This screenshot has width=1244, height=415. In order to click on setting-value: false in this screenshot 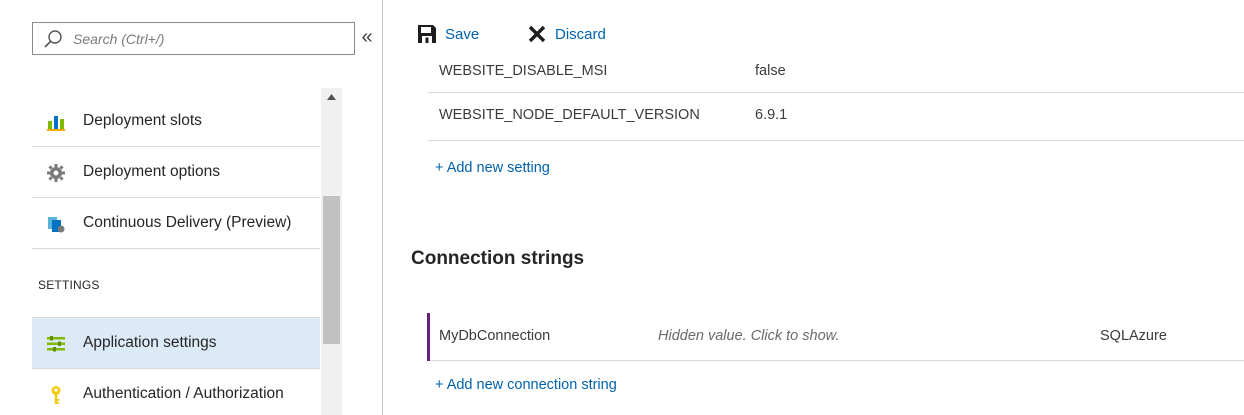, I will do `click(770, 71)`.